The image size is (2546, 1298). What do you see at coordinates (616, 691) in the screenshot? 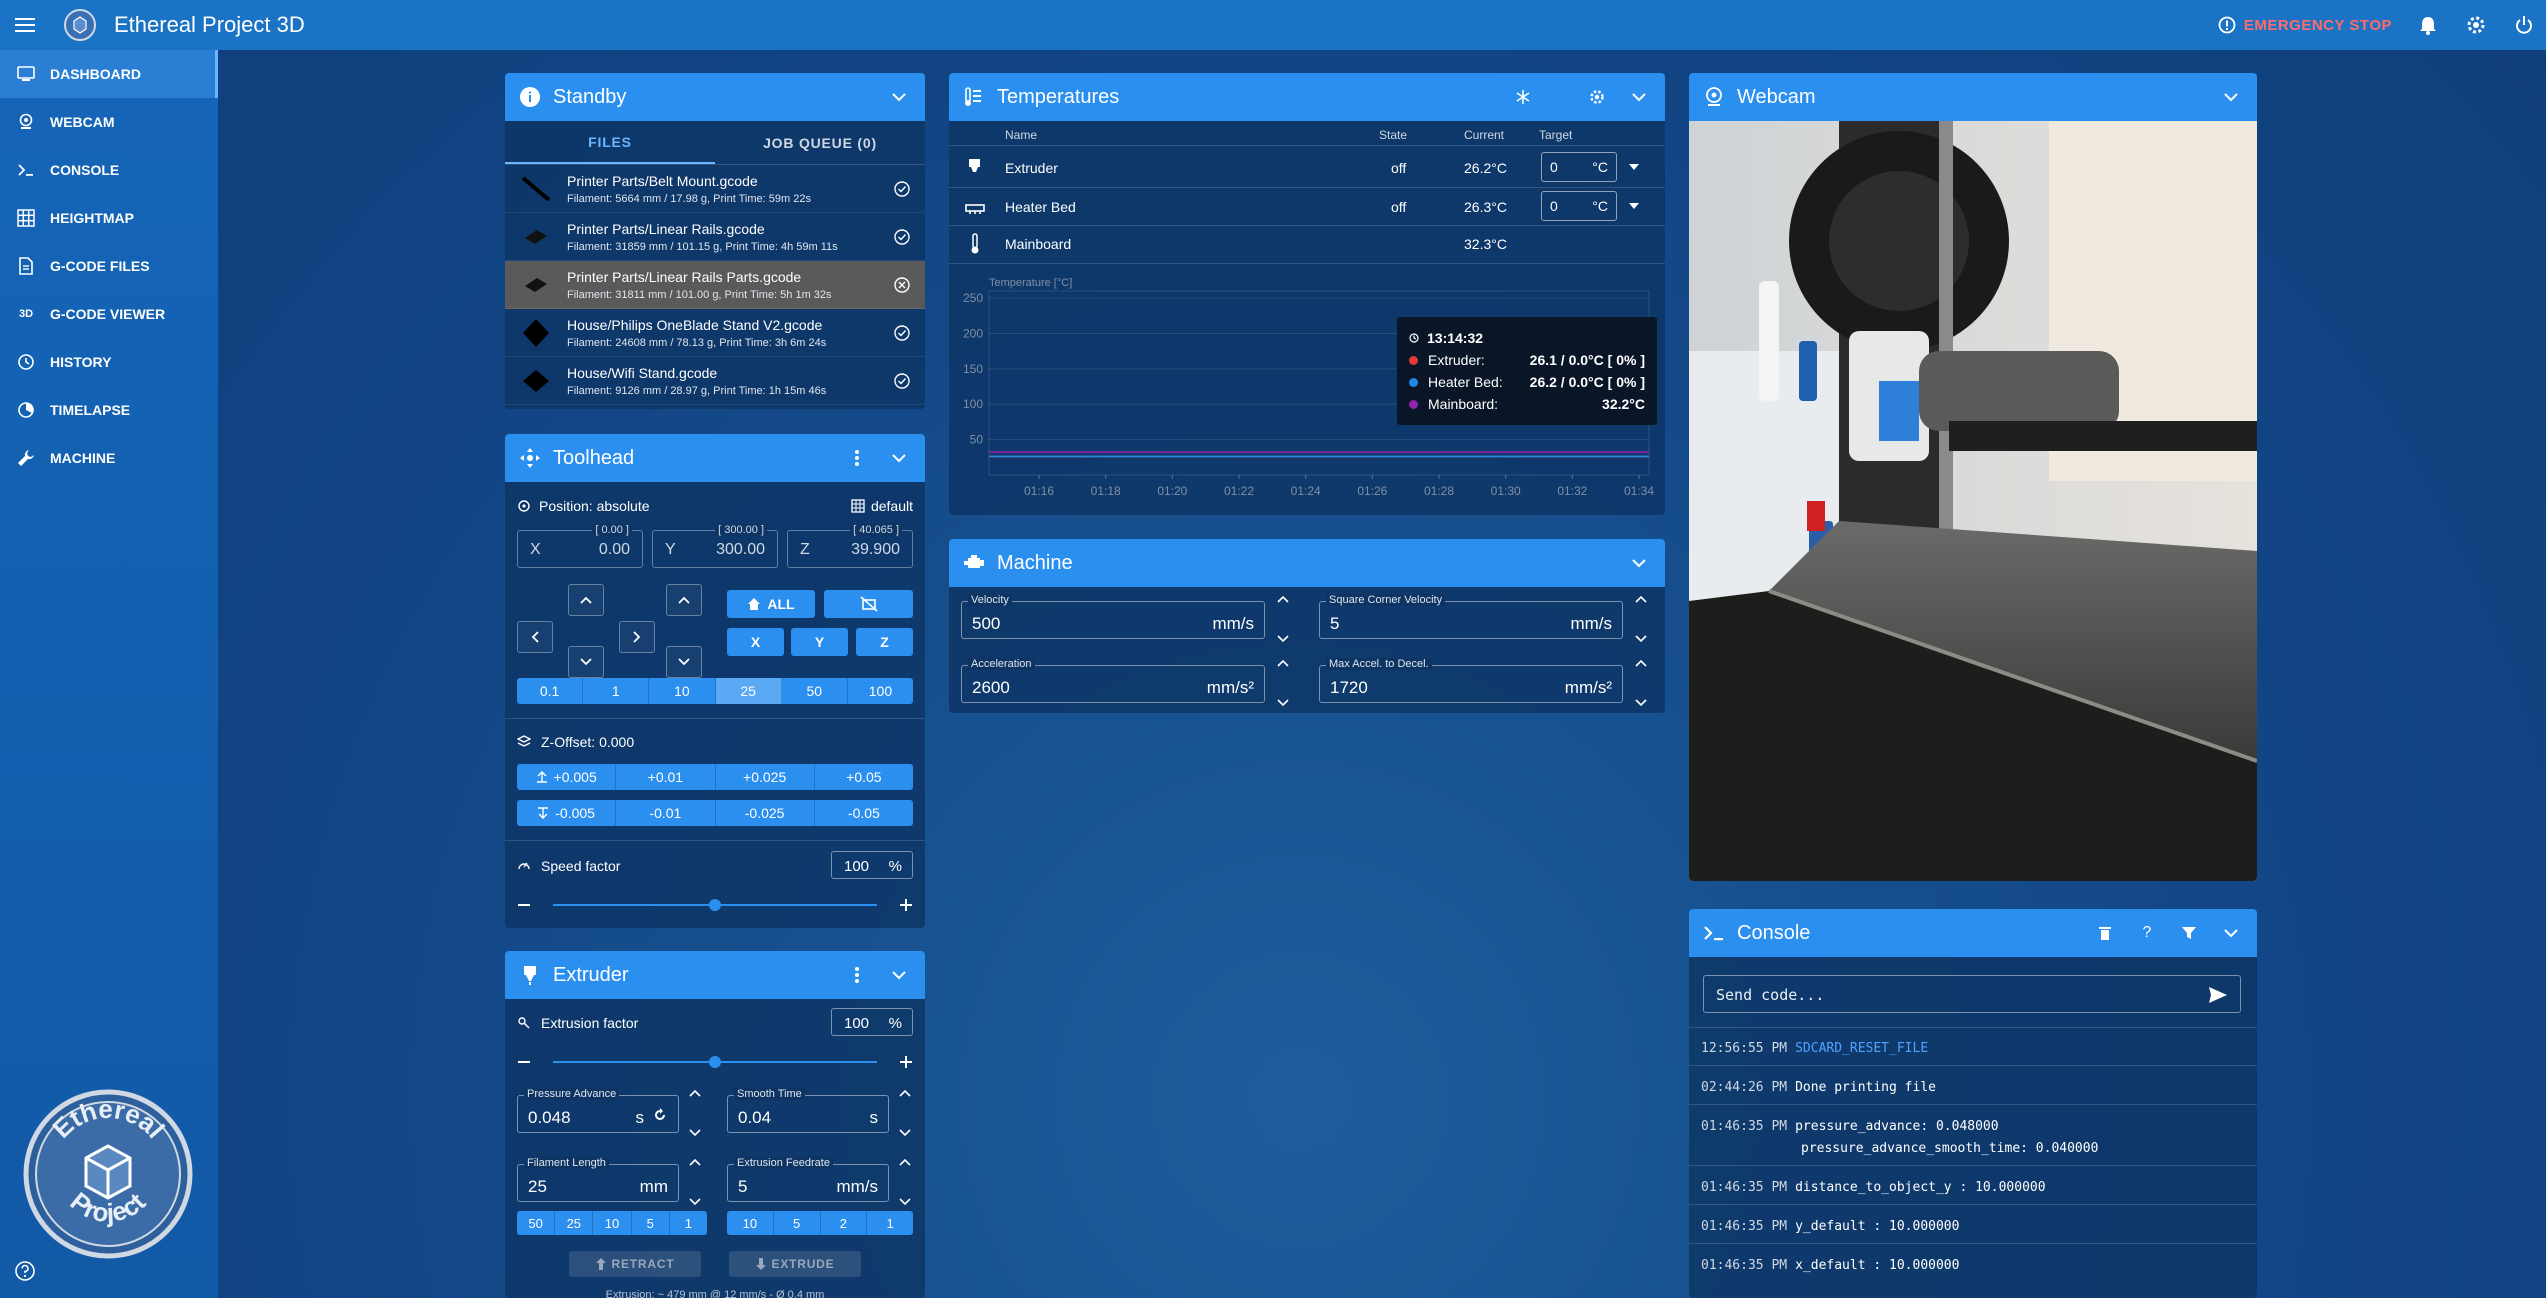
I see `step-option: 1` at bounding box center [616, 691].